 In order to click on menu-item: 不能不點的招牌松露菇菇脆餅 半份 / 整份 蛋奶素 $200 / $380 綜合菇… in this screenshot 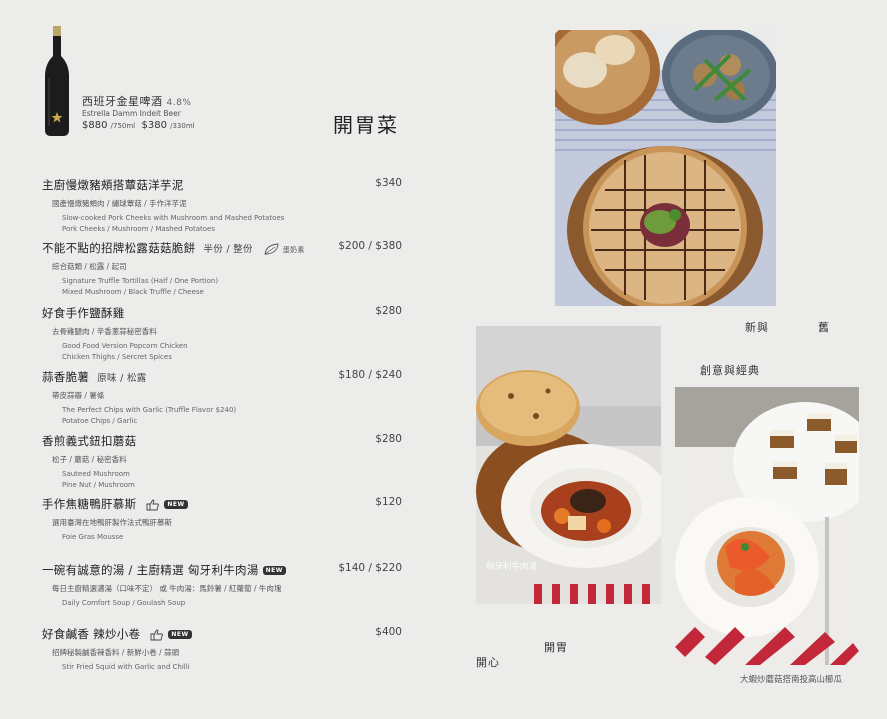, I will do `click(222, 269)`.